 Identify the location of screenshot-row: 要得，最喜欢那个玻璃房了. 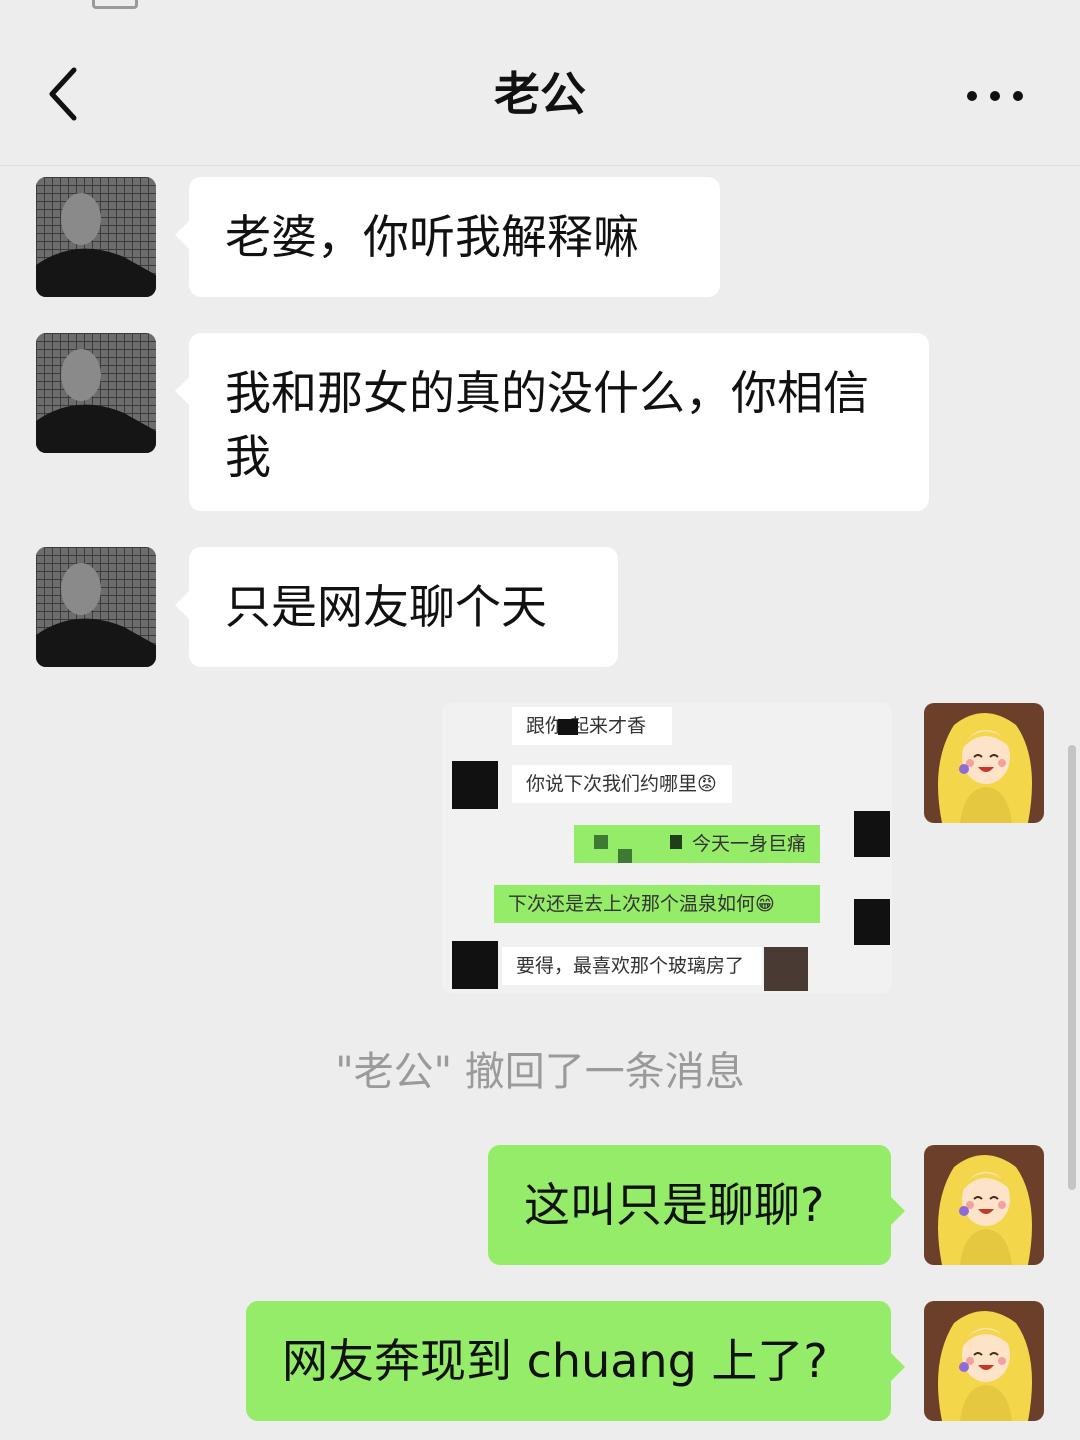
(632, 966).